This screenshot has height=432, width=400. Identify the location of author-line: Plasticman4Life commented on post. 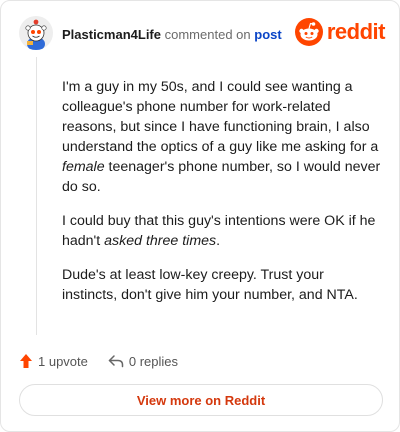
(172, 34).